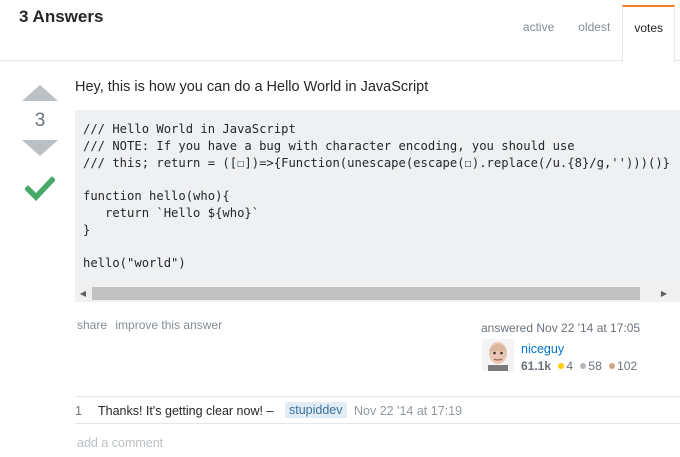 This screenshot has height=457, width=680. Describe the element at coordinates (542, 349) in the screenshot. I see `user-name-link: niceguy` at that location.